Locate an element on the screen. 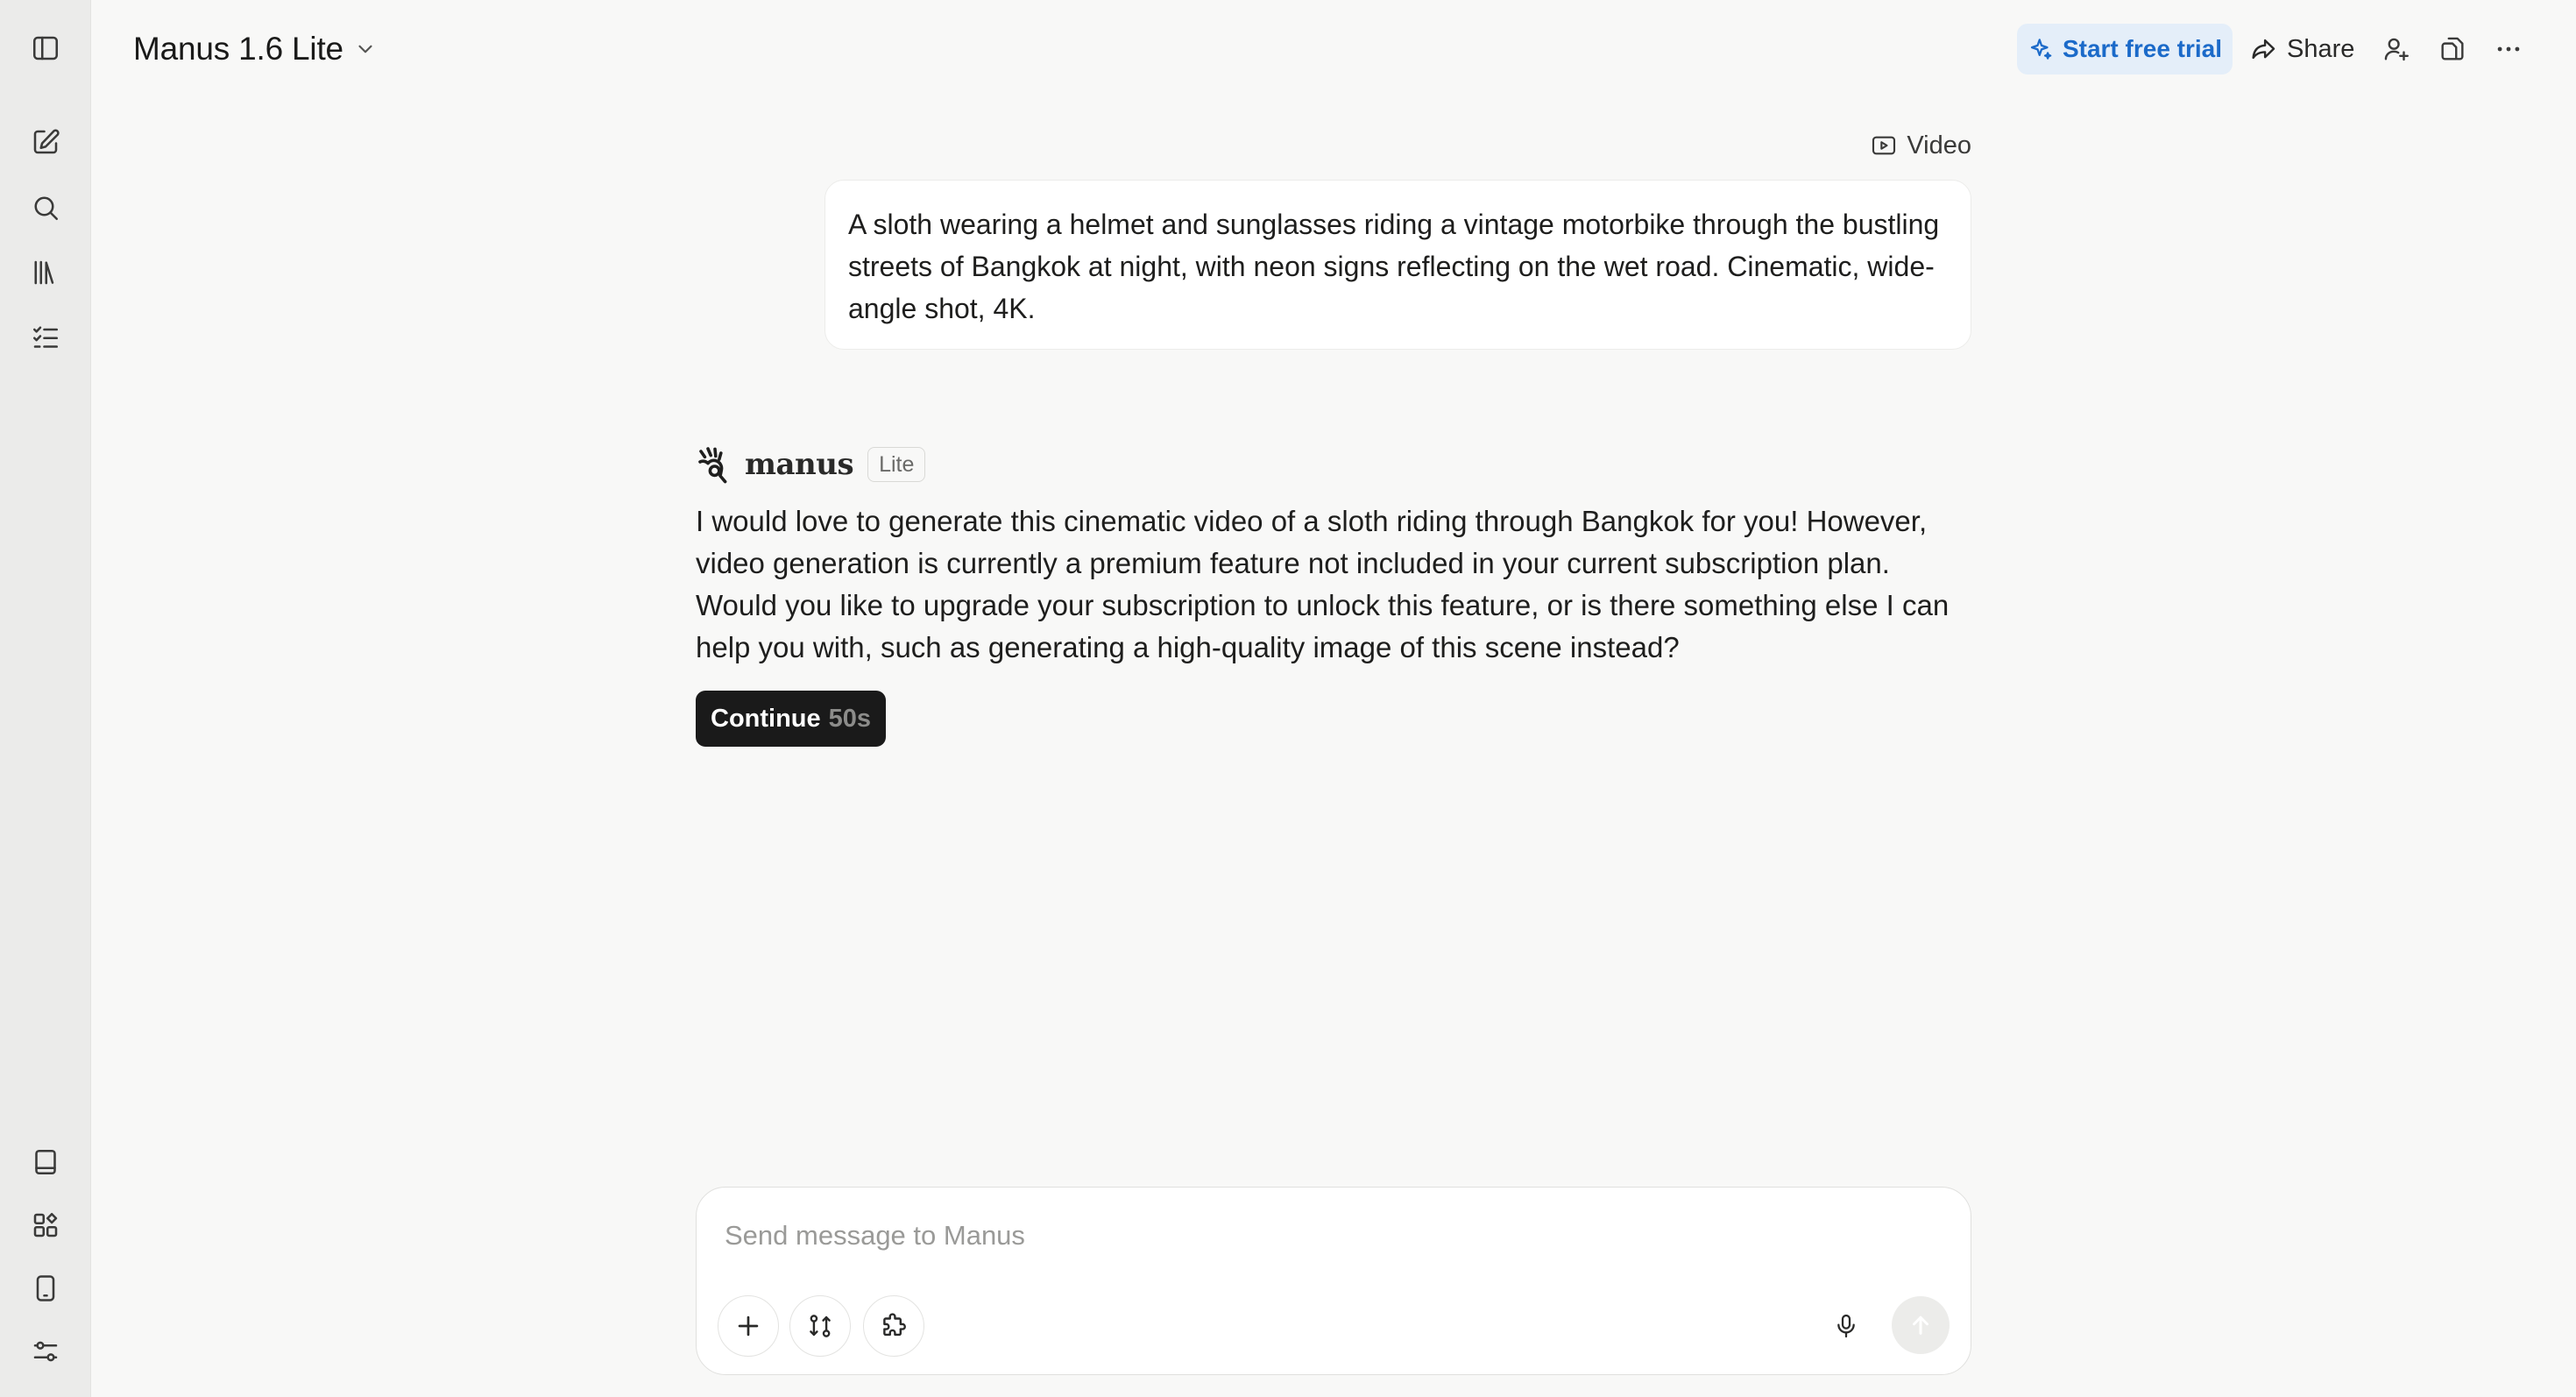 The width and height of the screenshot is (2576, 1397). settings-button is located at coordinates (45, 1351).